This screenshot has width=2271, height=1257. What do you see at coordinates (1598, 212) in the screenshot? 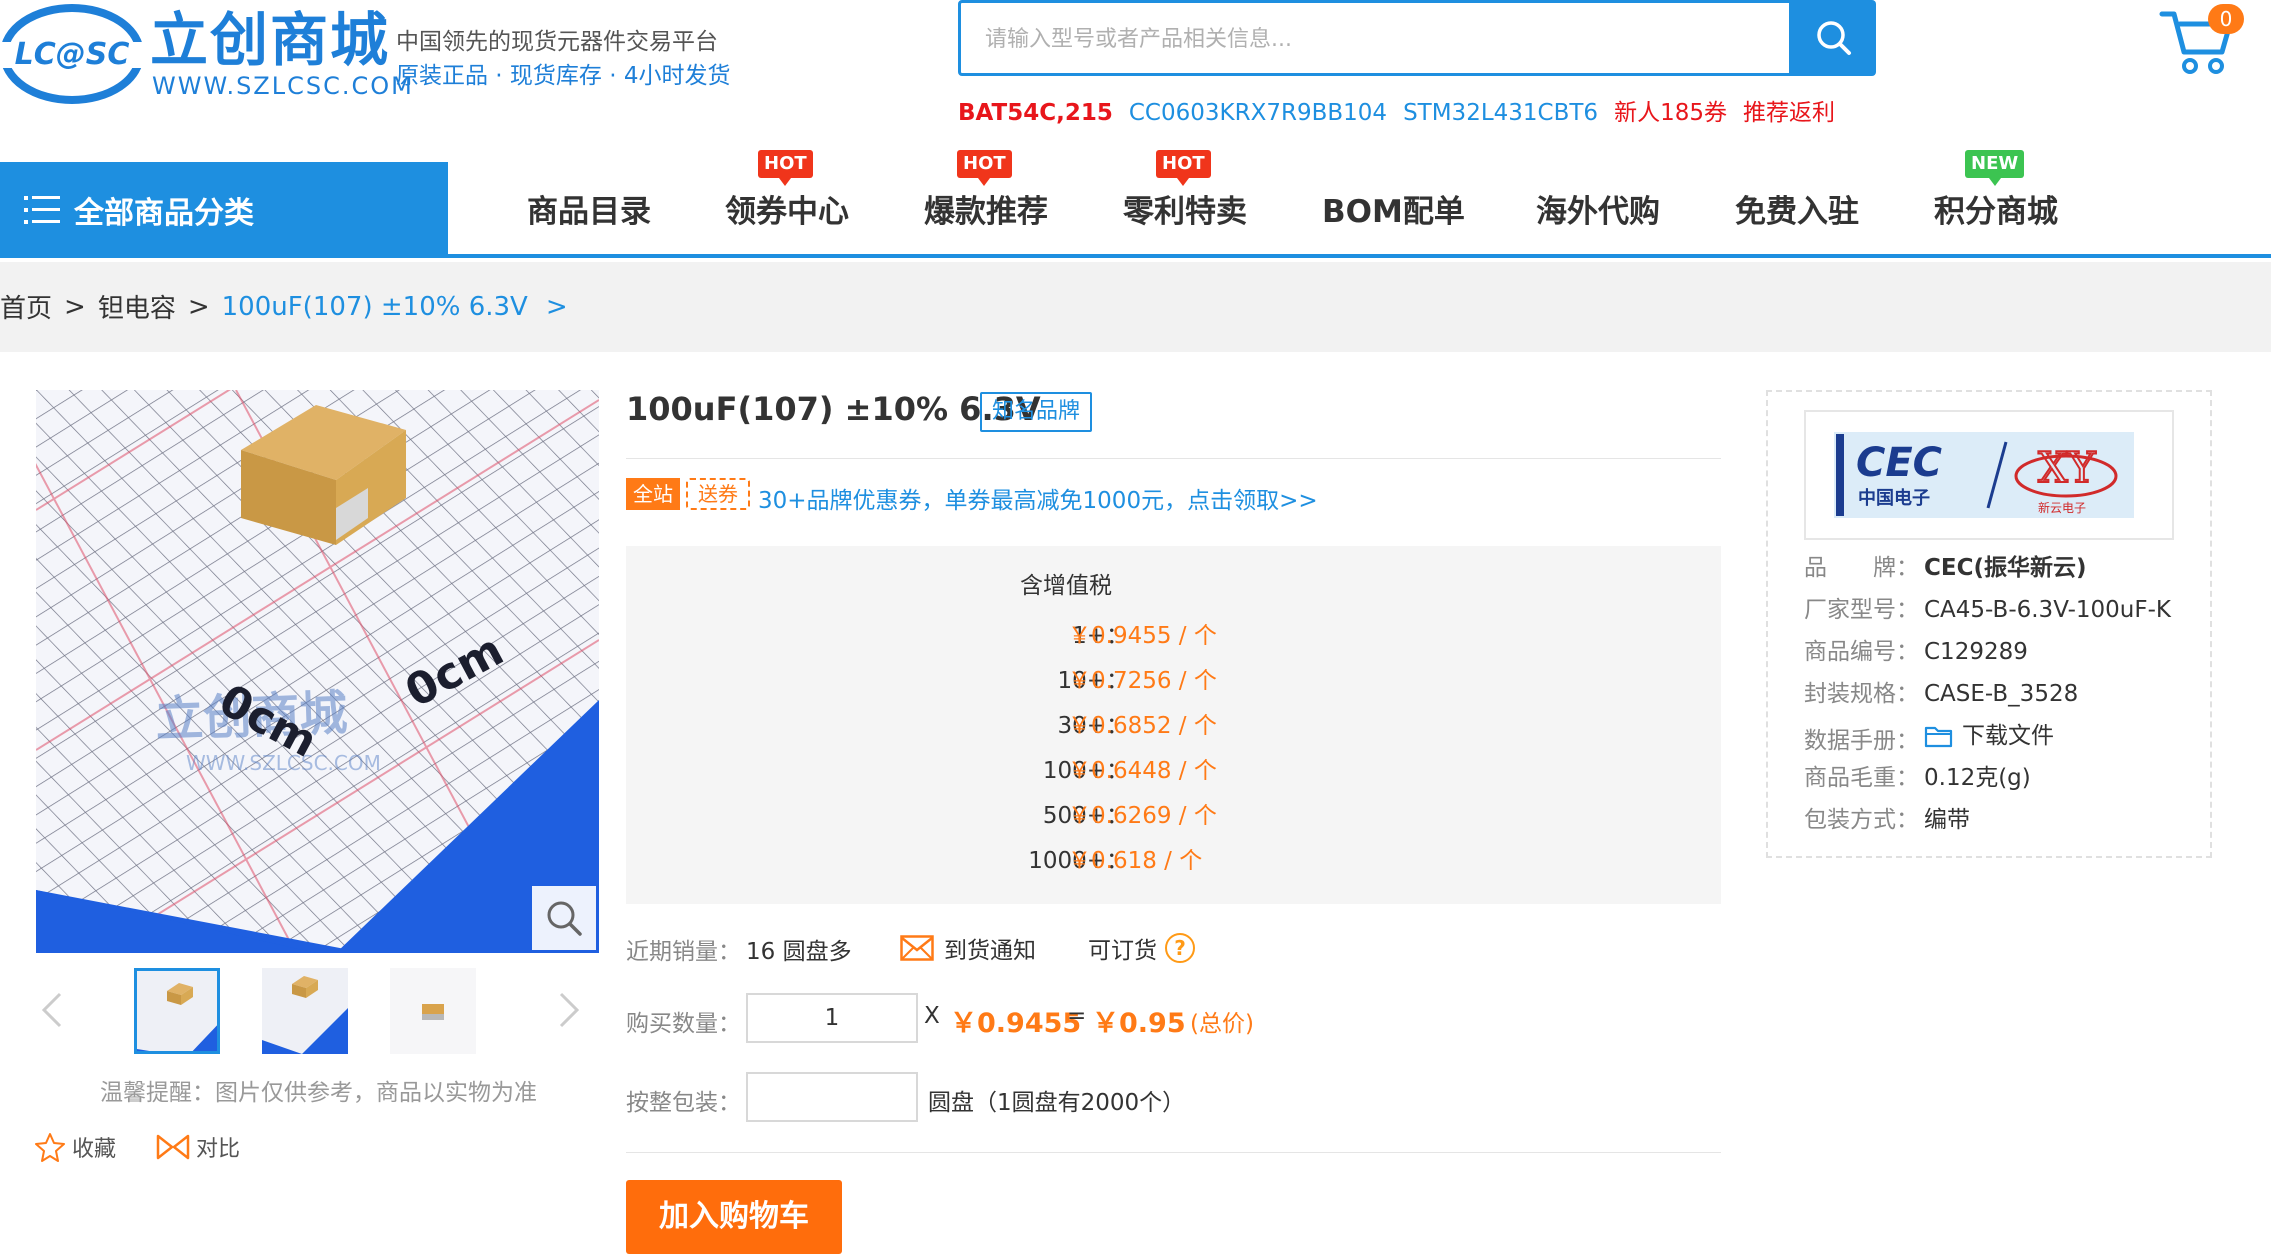
I see `nav-item-overseas: 海外代购` at bounding box center [1598, 212].